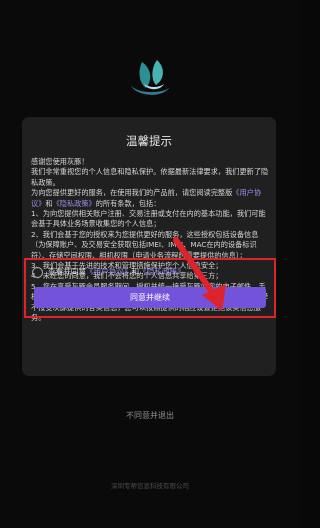 This screenshot has width=320, height=528. I want to click on company-footer: 深圳专帮信息科技有限公司, so click(150, 486).